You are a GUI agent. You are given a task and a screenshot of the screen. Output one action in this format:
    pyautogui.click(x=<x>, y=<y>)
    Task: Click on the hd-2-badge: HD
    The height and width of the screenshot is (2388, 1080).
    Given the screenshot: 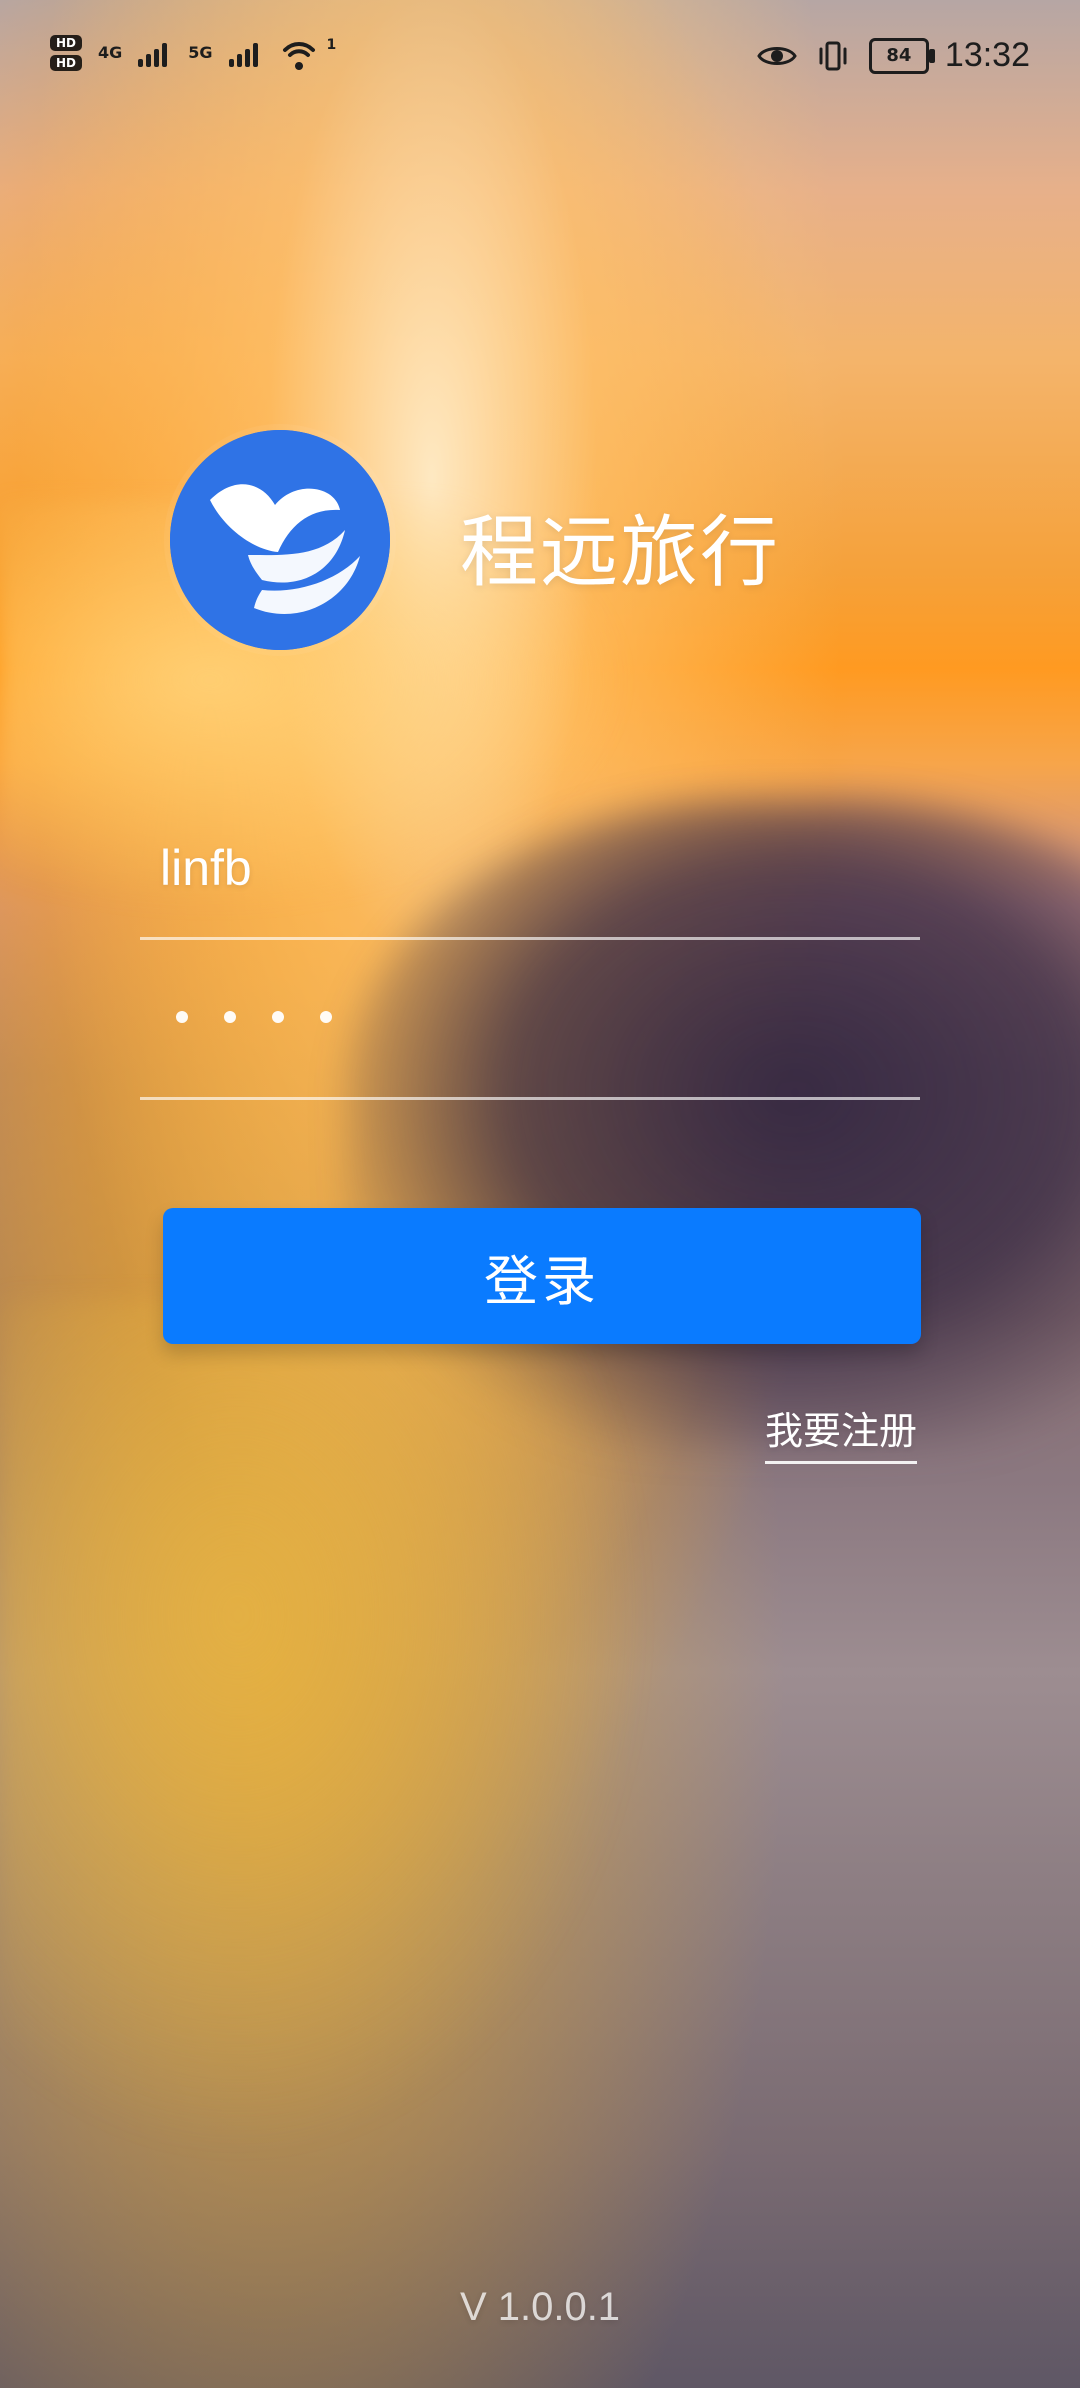 What is the action you would take?
    pyautogui.click(x=66, y=63)
    